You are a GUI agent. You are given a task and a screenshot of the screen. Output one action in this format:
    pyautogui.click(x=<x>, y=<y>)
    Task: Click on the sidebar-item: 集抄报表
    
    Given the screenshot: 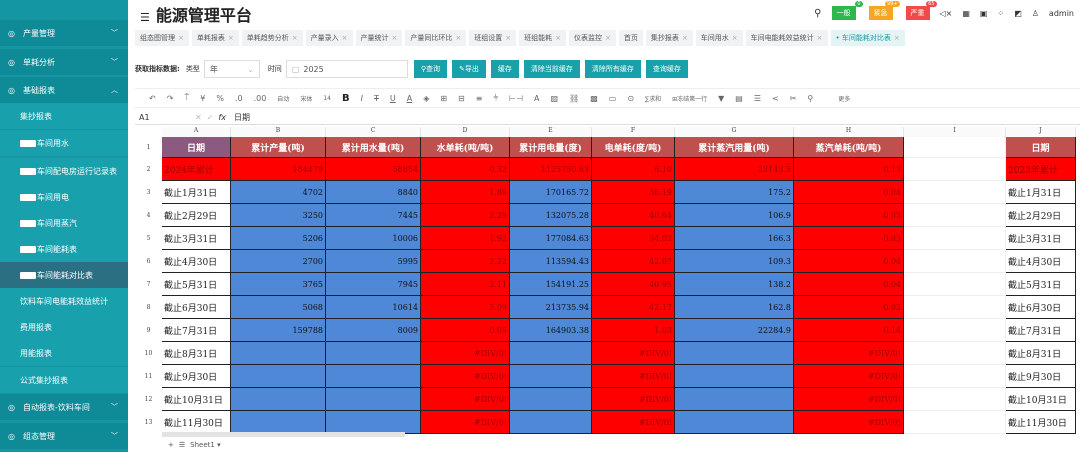 What is the action you would take?
    pyautogui.click(x=64, y=116)
    